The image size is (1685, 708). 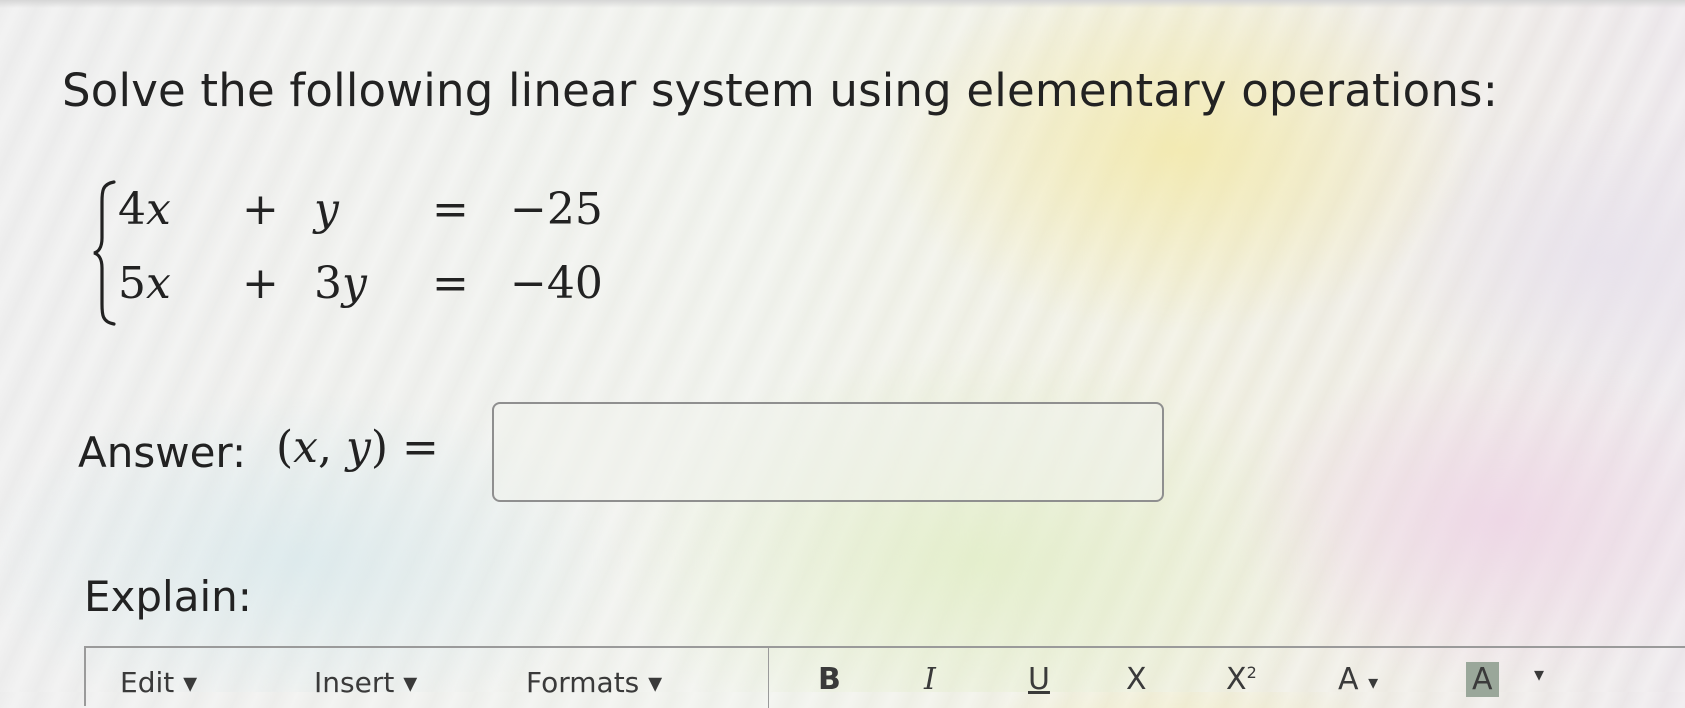 I want to click on answer-expression: (x, y) =, so click(x=357, y=447).